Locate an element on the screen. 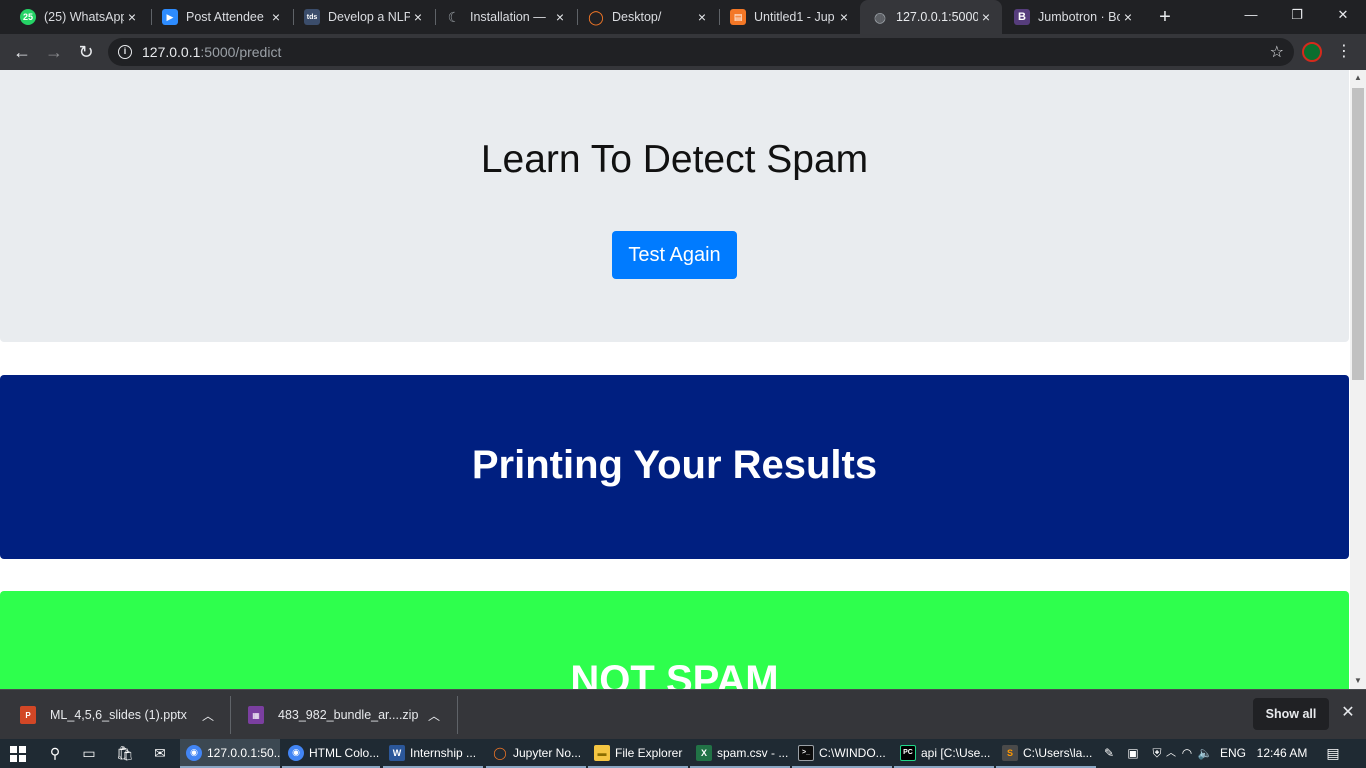 Image resolution: width=1366 pixels, height=768 pixels. tab-title: Desktop/ is located at coordinates (637, 17).